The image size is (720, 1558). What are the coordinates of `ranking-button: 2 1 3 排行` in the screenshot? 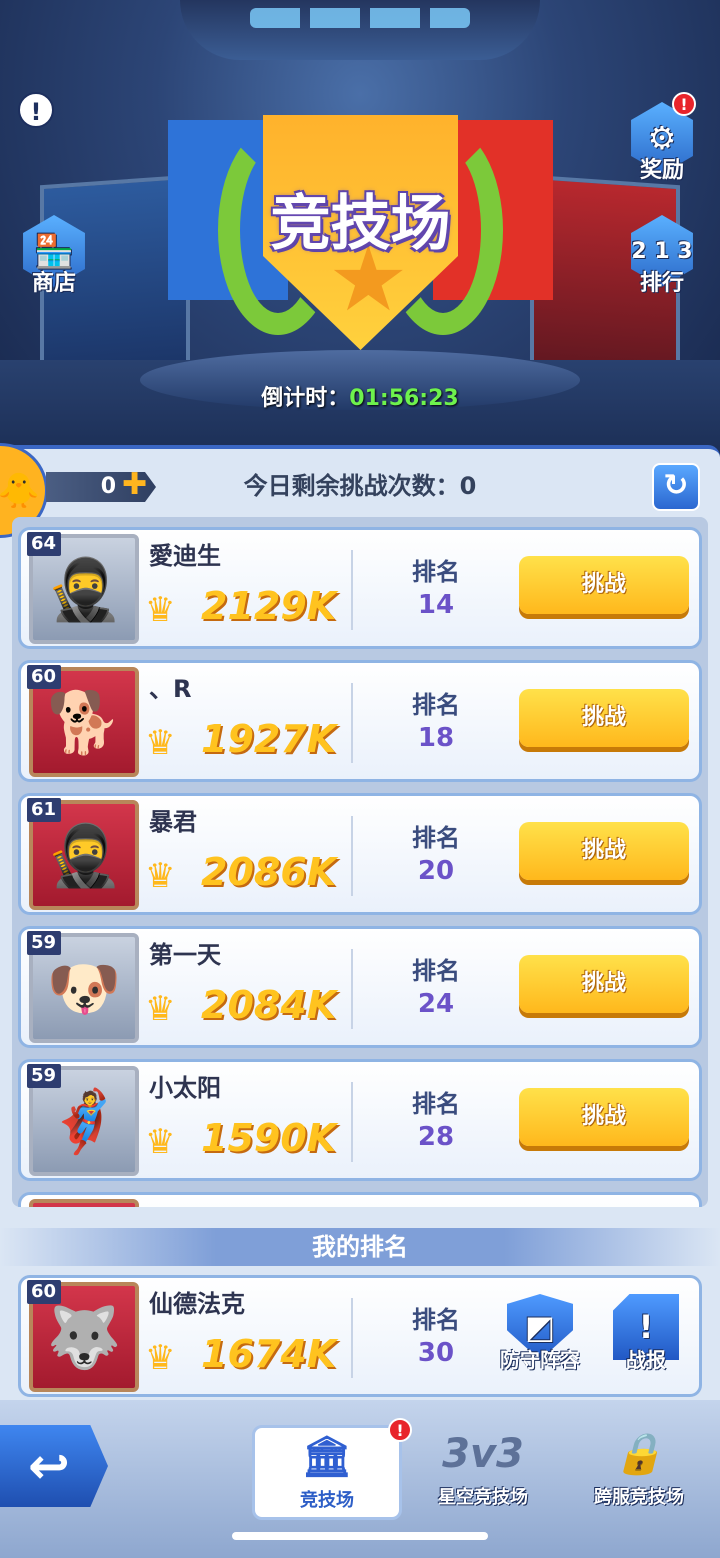 It's located at (662, 256).